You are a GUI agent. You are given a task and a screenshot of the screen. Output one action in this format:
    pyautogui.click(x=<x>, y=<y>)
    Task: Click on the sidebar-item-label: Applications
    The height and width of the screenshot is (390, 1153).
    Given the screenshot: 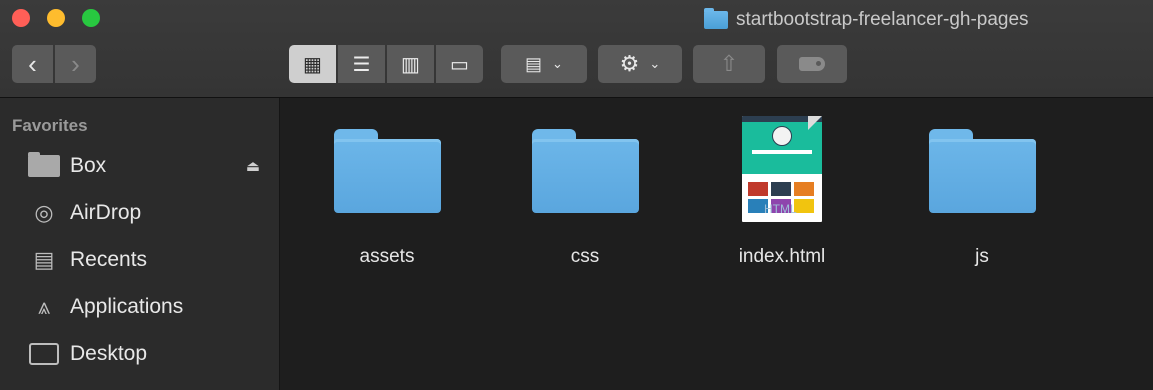 What is the action you would take?
    pyautogui.click(x=127, y=306)
    